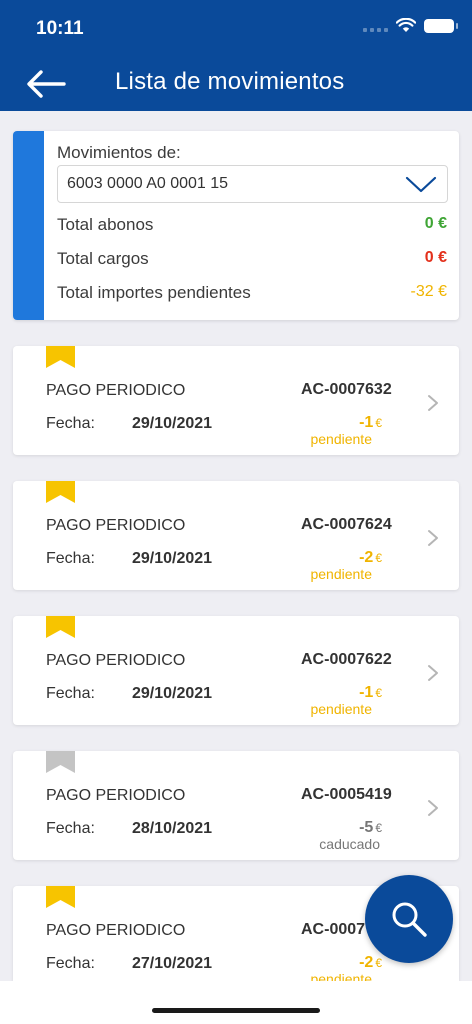 This screenshot has height=1024, width=472. What do you see at coordinates (346, 794) in the screenshot?
I see `movement-reference: AC-0005419` at bounding box center [346, 794].